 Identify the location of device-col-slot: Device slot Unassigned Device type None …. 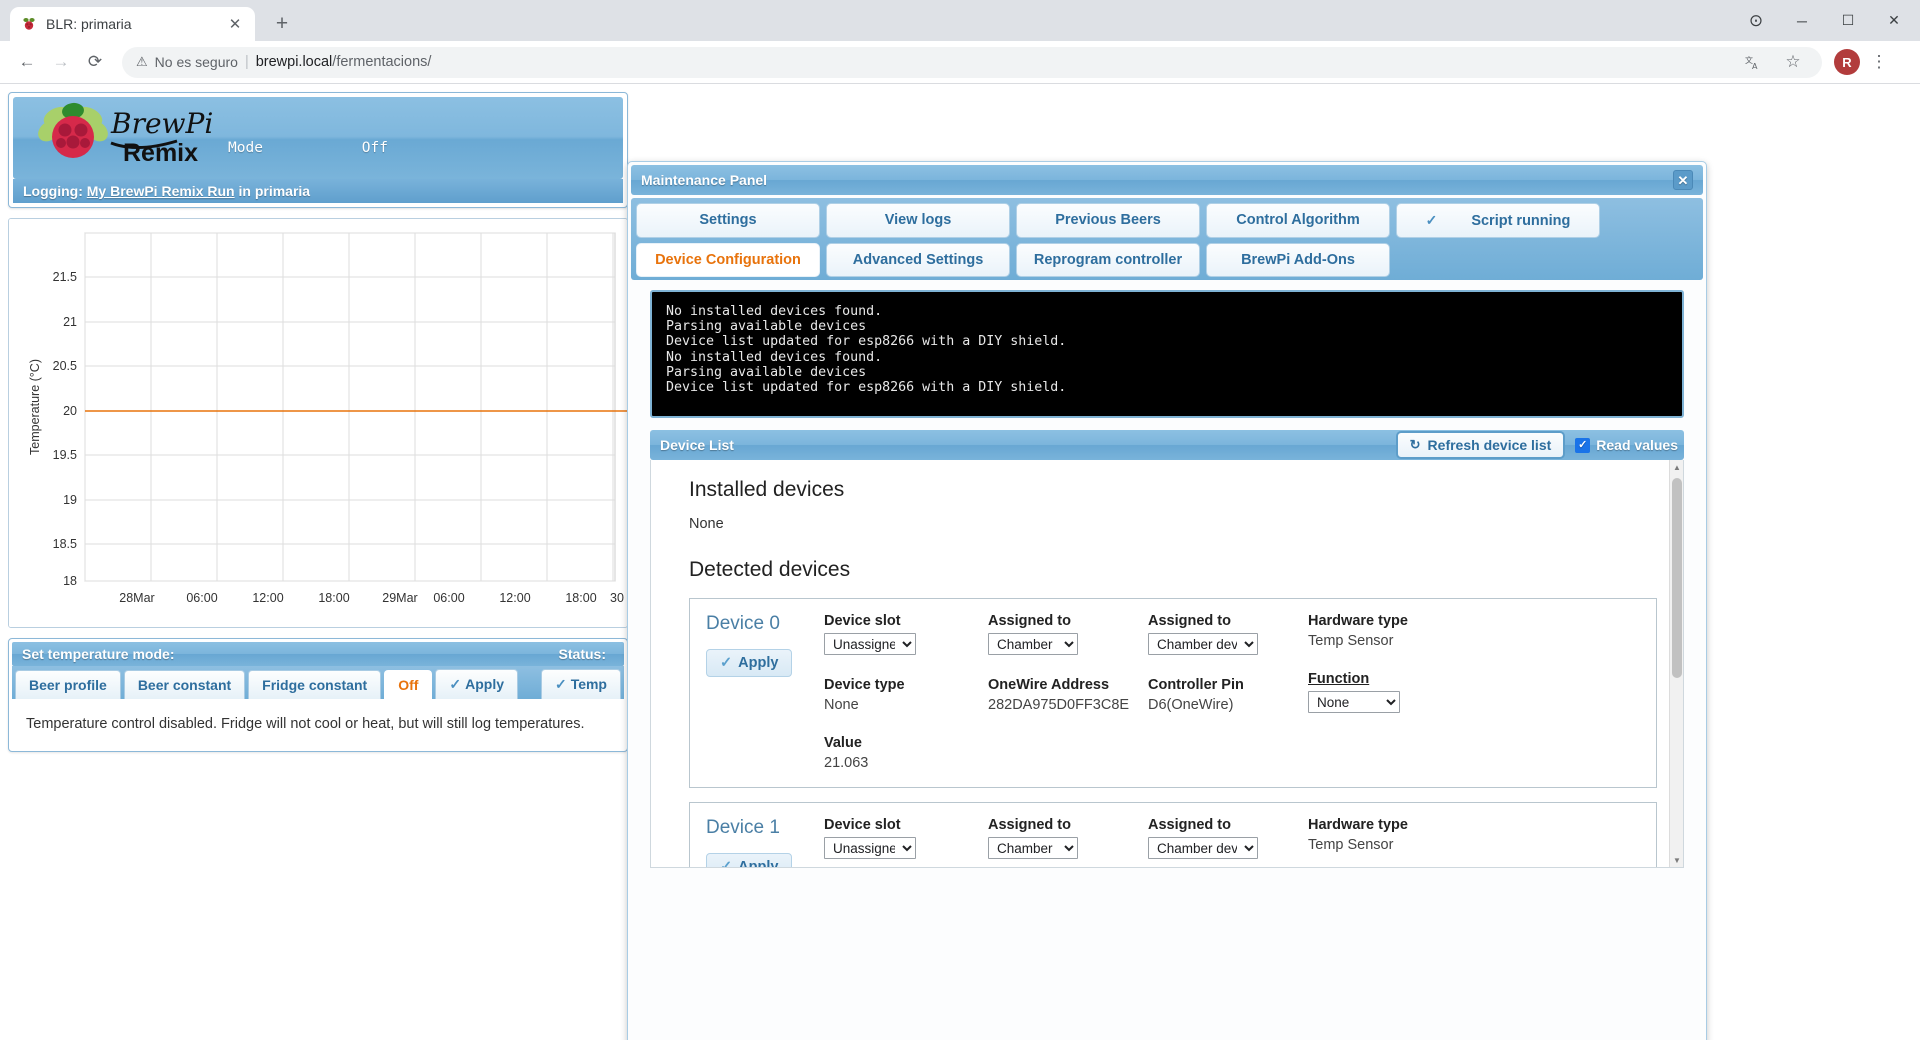
(906, 692).